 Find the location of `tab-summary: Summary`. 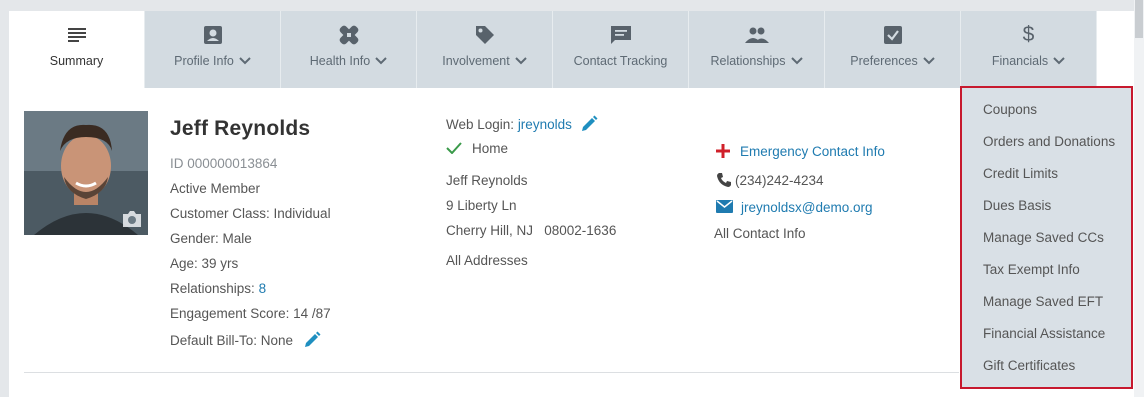

tab-summary: Summary is located at coordinates (77, 49).